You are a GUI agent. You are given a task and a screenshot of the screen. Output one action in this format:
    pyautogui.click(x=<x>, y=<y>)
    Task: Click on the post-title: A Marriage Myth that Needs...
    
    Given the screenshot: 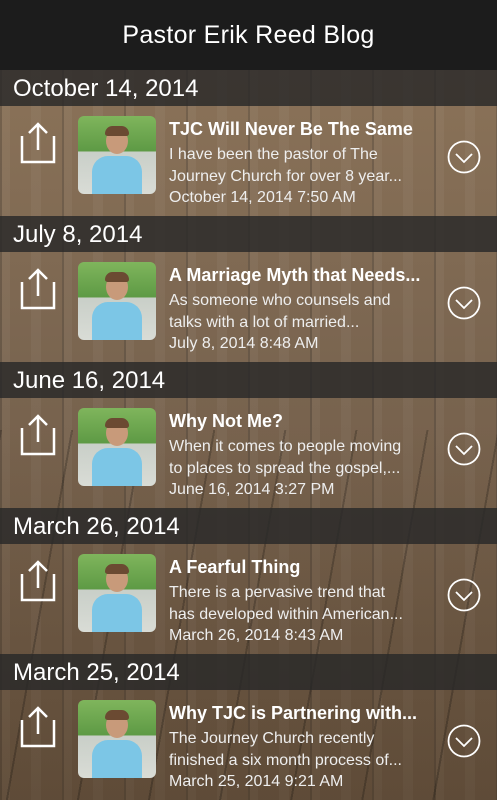 What is the action you would take?
    pyautogui.click(x=301, y=275)
    